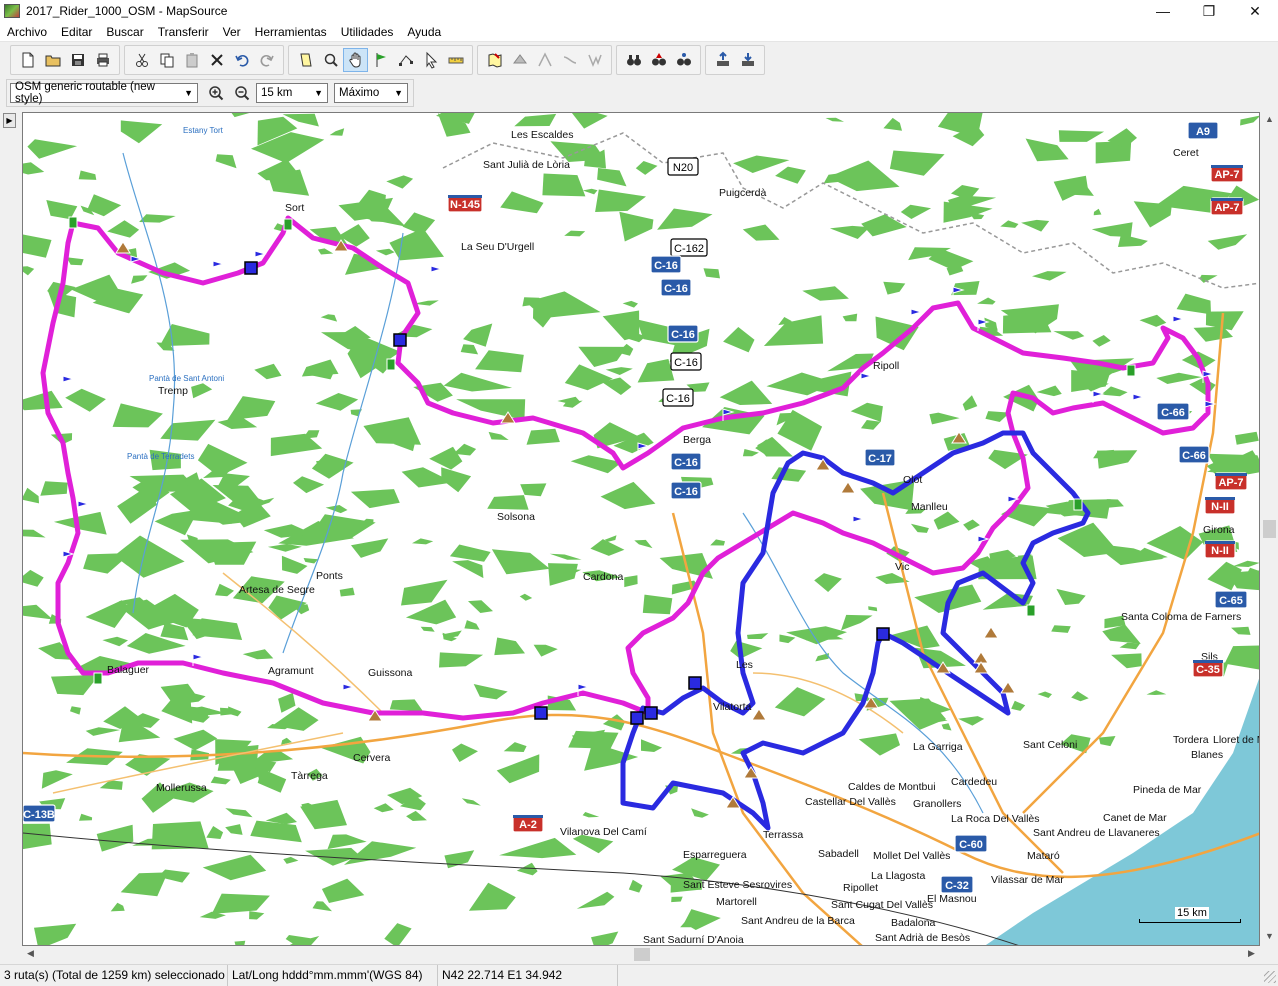 This screenshot has height=986, width=1278. Describe the element at coordinates (633, 60) in the screenshot. I see `find-binoculars-icon` at that location.